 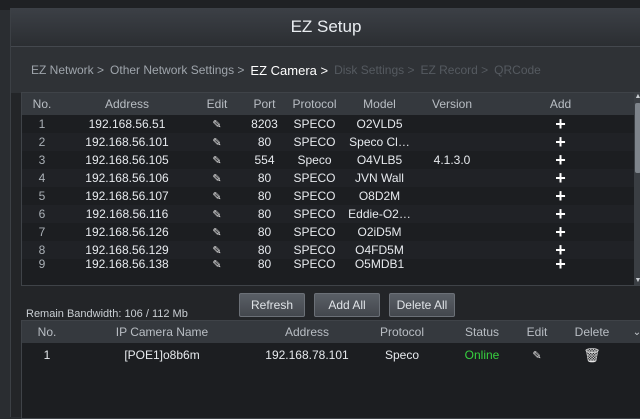 I want to click on cell-model: O4VLB5, so click(x=379, y=160).